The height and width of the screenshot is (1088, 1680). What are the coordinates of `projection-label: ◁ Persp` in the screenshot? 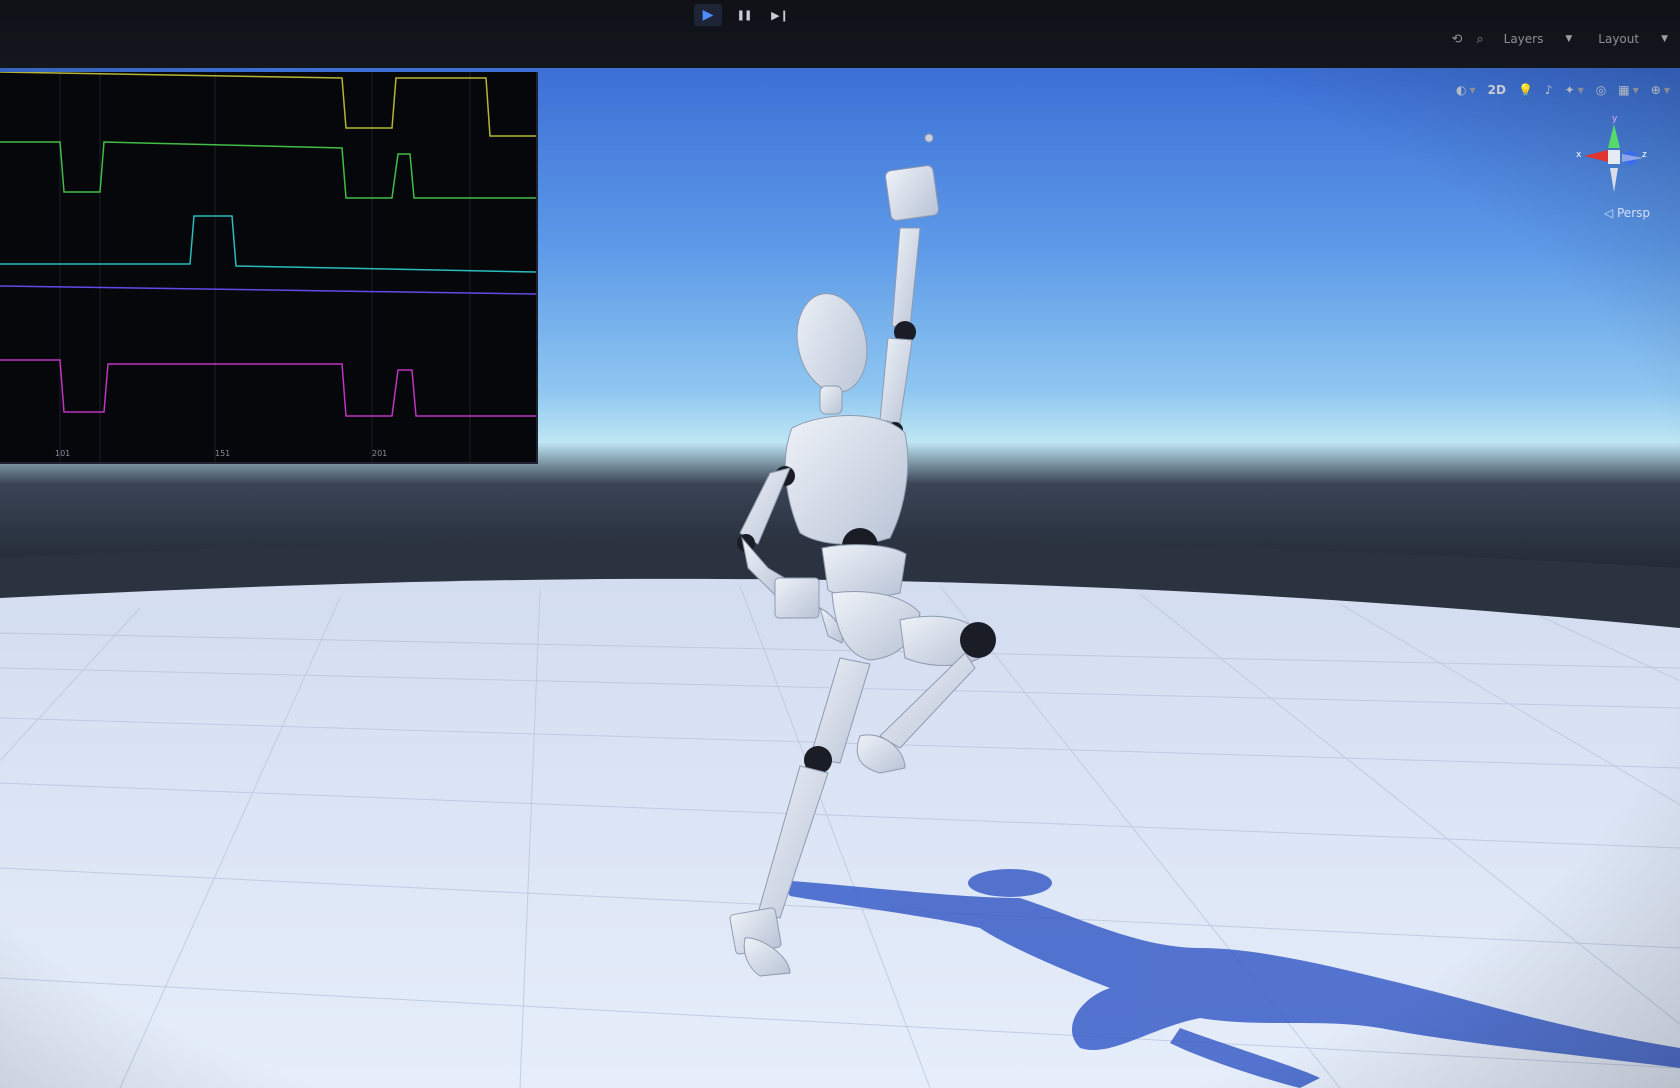 It's located at (1627, 213).